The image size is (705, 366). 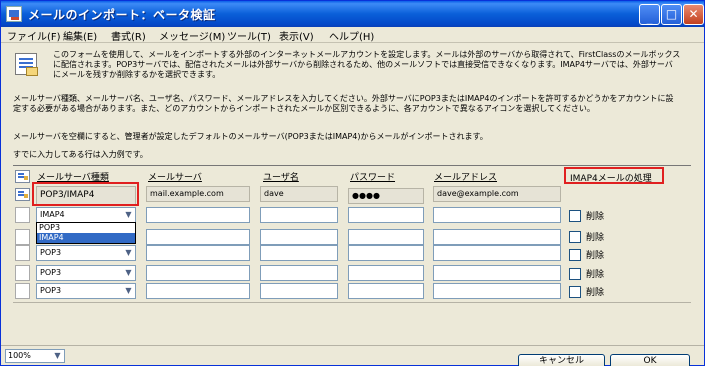 What do you see at coordinates (595, 217) in the screenshot?
I see `row-1-delete-label: 削除` at bounding box center [595, 217].